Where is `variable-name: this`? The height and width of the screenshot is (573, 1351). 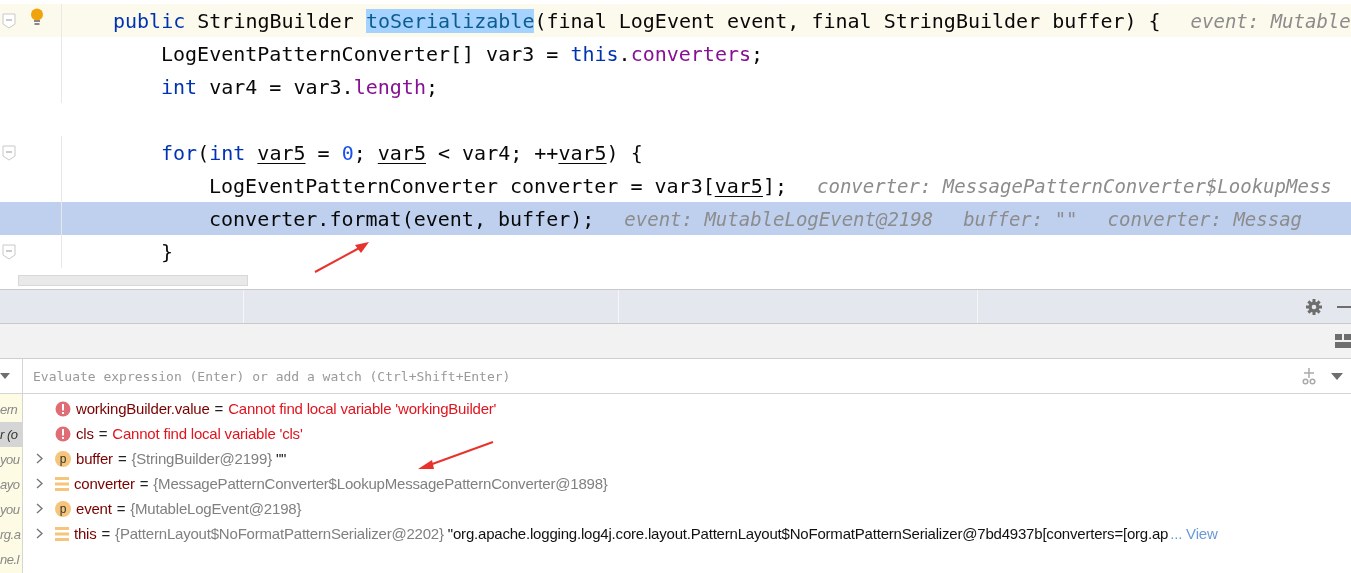
variable-name: this is located at coordinates (85, 533).